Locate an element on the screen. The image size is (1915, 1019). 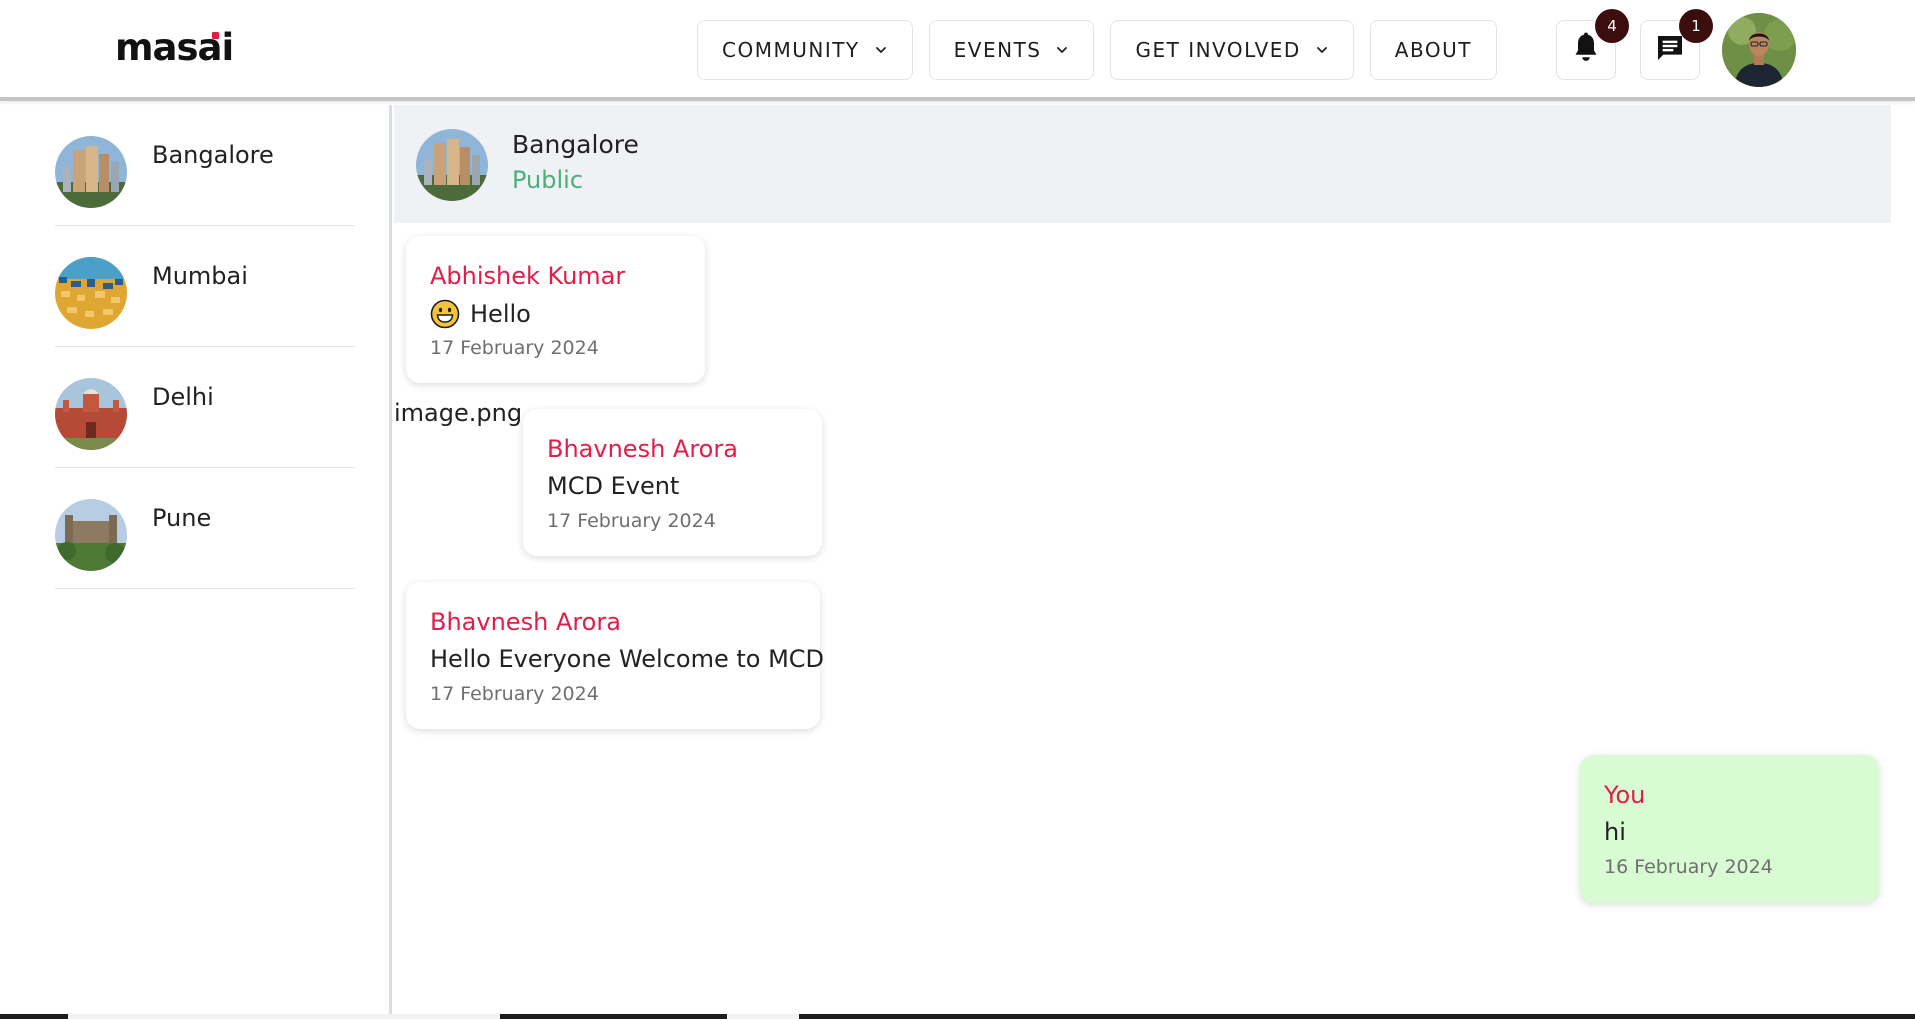
chat-list-item-pune: Pune is located at coordinates (205, 528).